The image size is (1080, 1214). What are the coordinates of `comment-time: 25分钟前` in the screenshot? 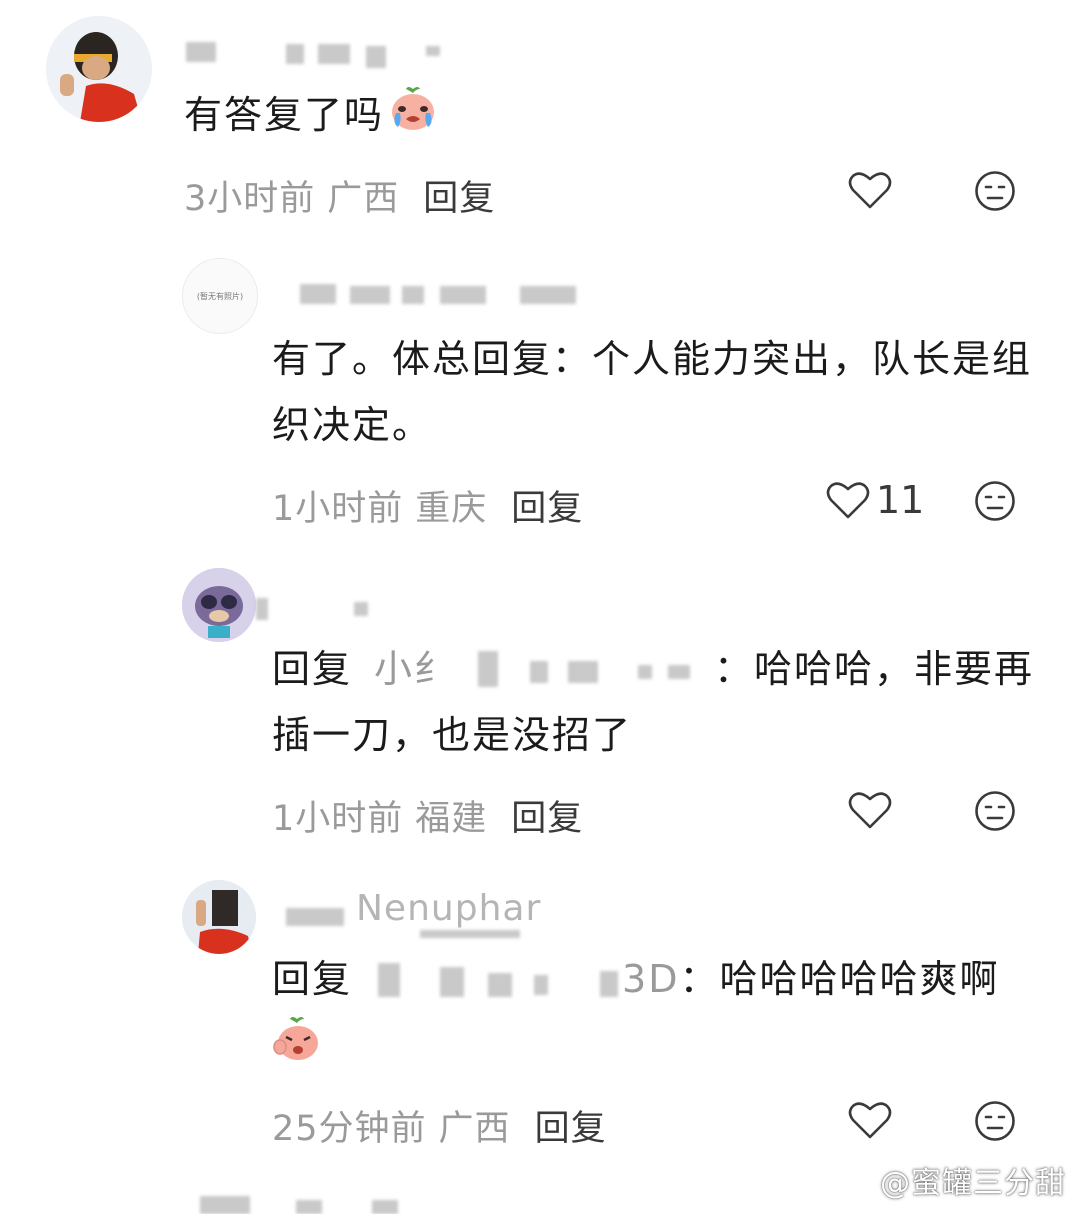 It's located at (349, 1129).